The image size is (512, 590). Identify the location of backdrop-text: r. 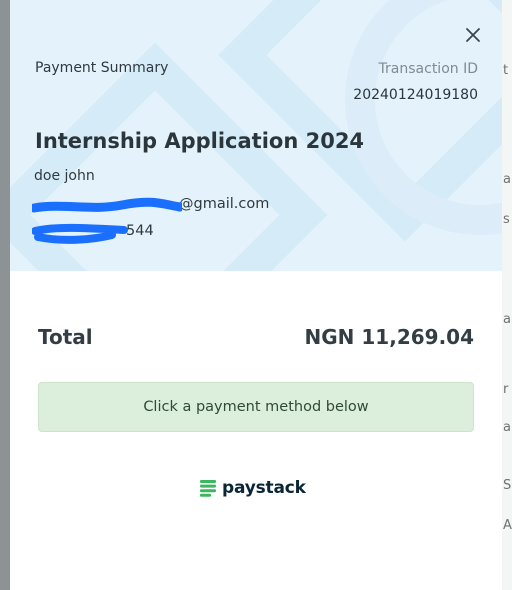
(506, 389).